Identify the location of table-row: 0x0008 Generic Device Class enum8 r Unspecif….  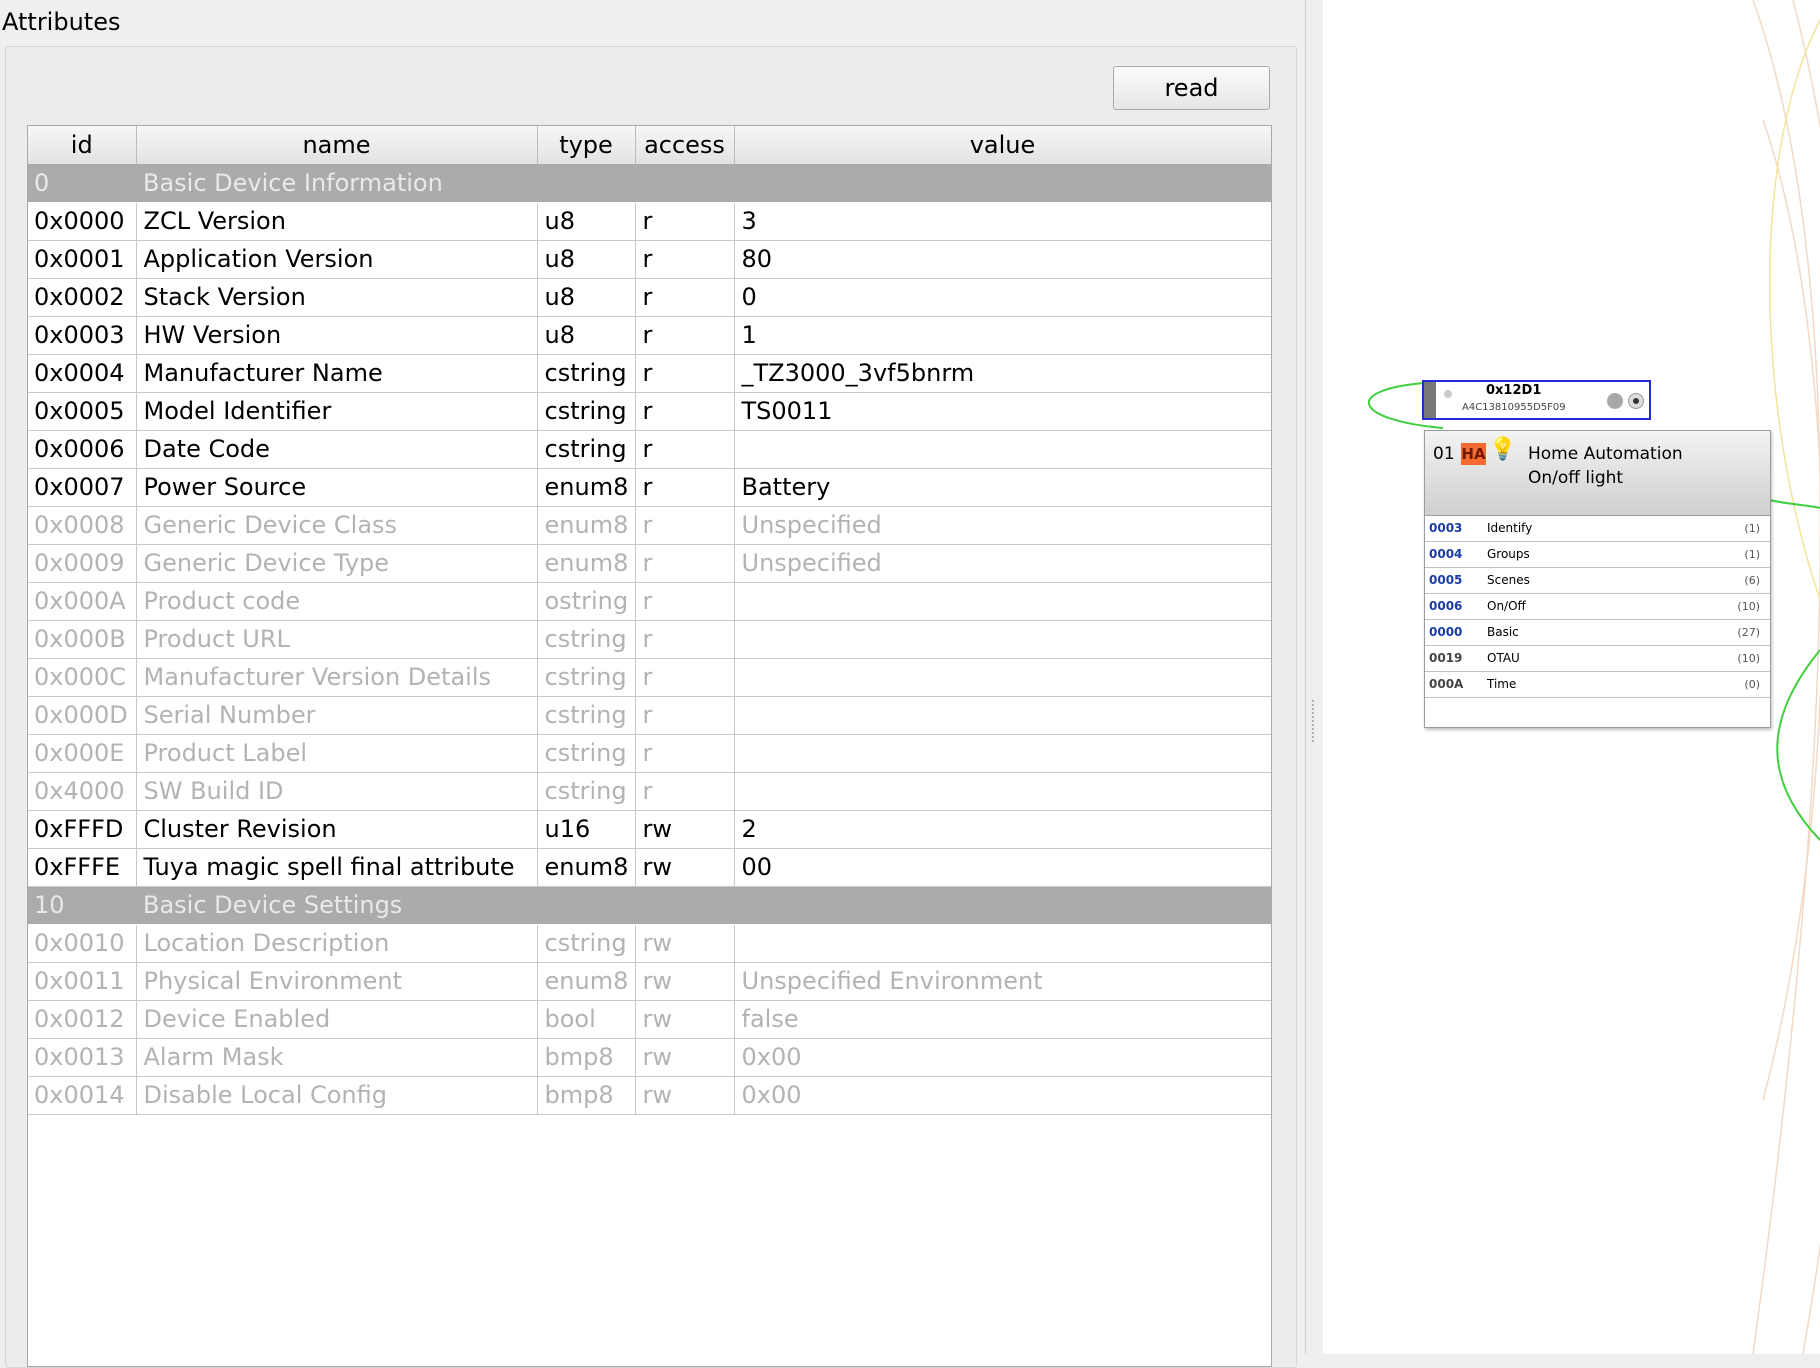
(649, 525).